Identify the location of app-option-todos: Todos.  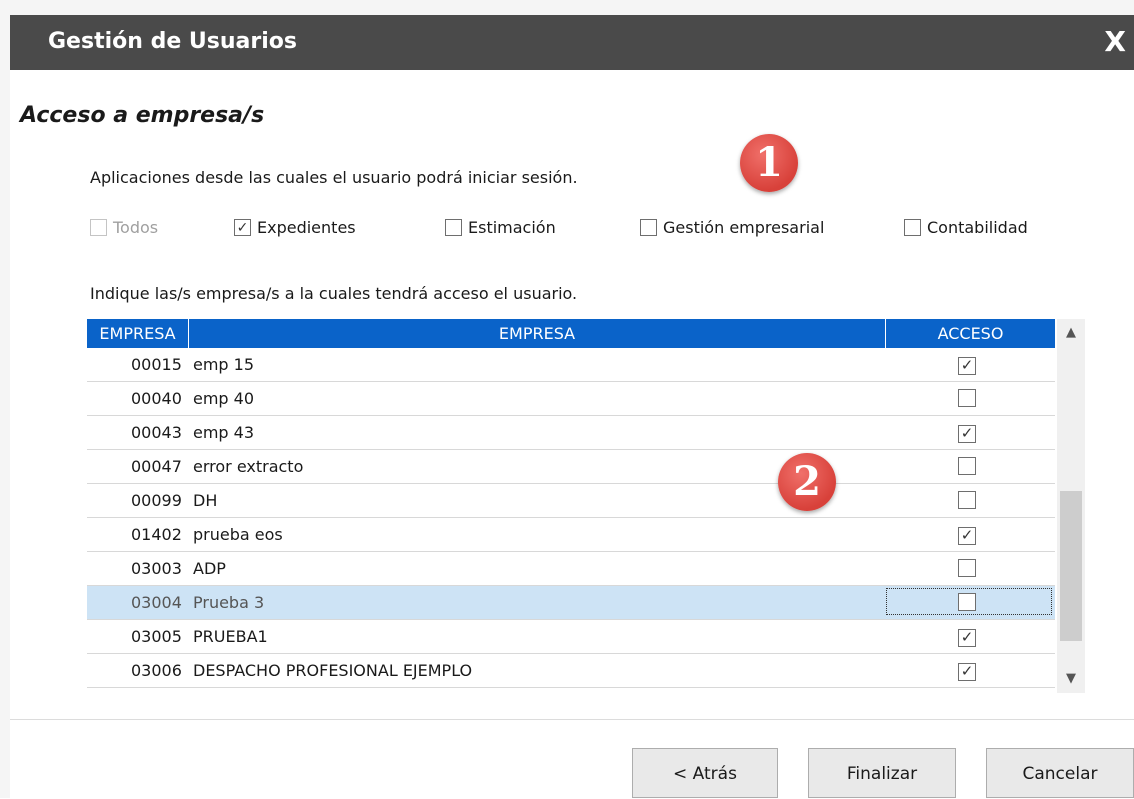
(124, 227).